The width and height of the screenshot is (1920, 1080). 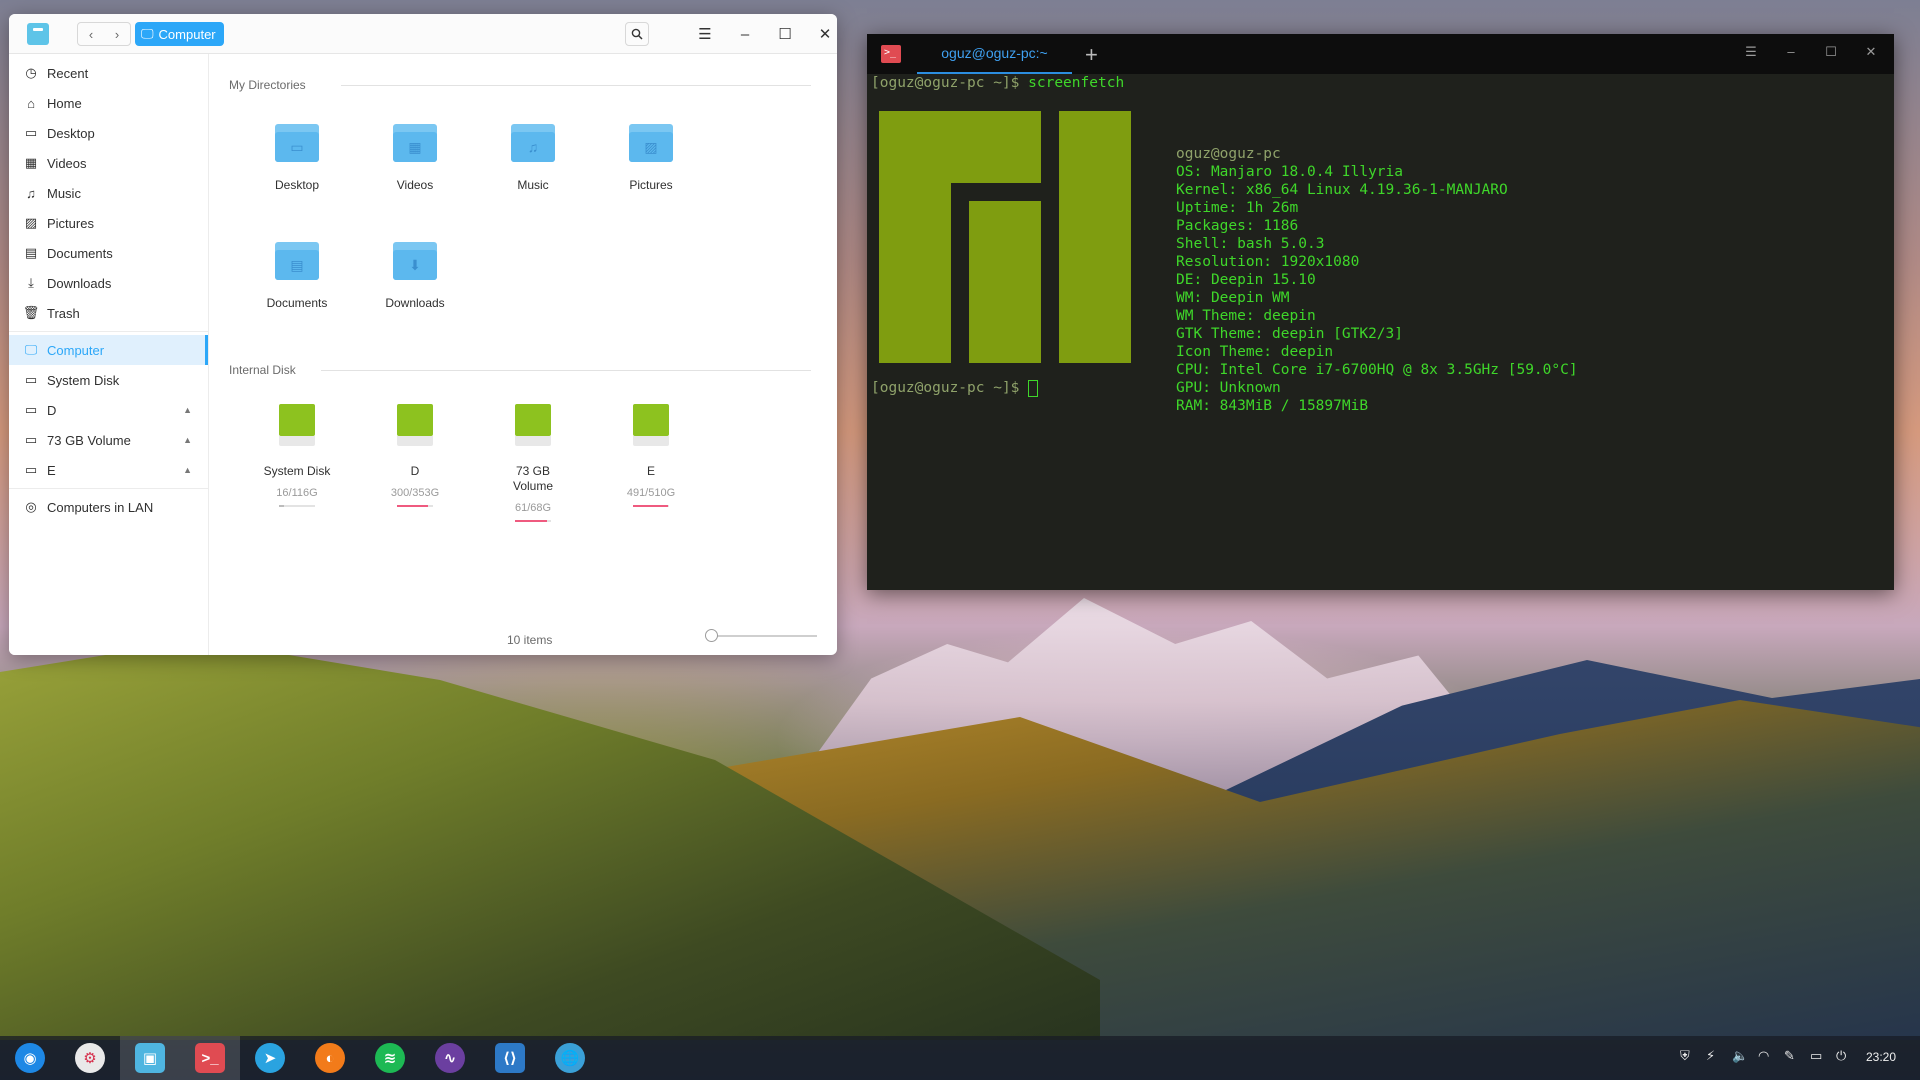 I want to click on disk-e: E 491/510G, so click(x=651, y=455).